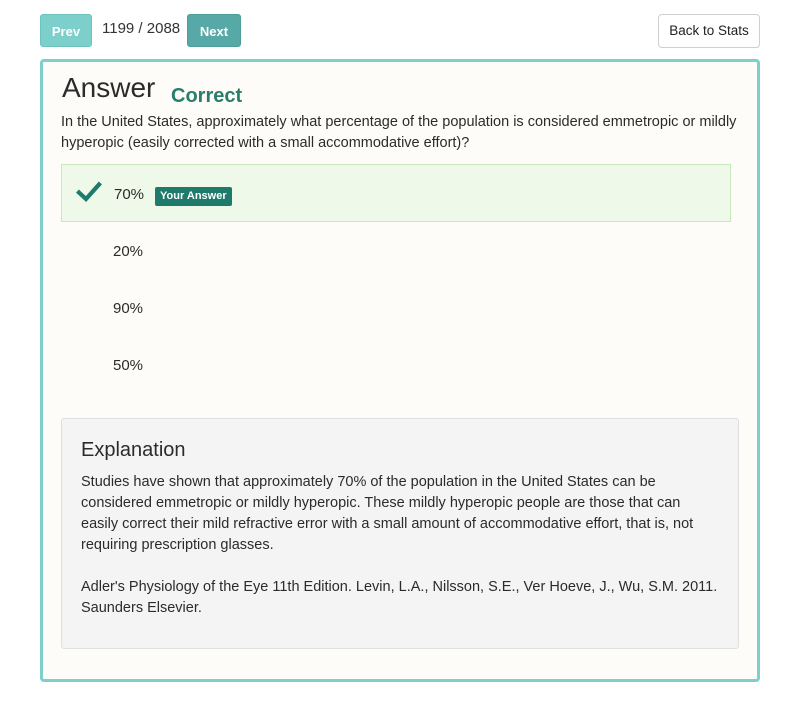 Image resolution: width=800 pixels, height=706 pixels. Describe the element at coordinates (709, 31) in the screenshot. I see `back-to-stats-button: Back to Stats` at that location.